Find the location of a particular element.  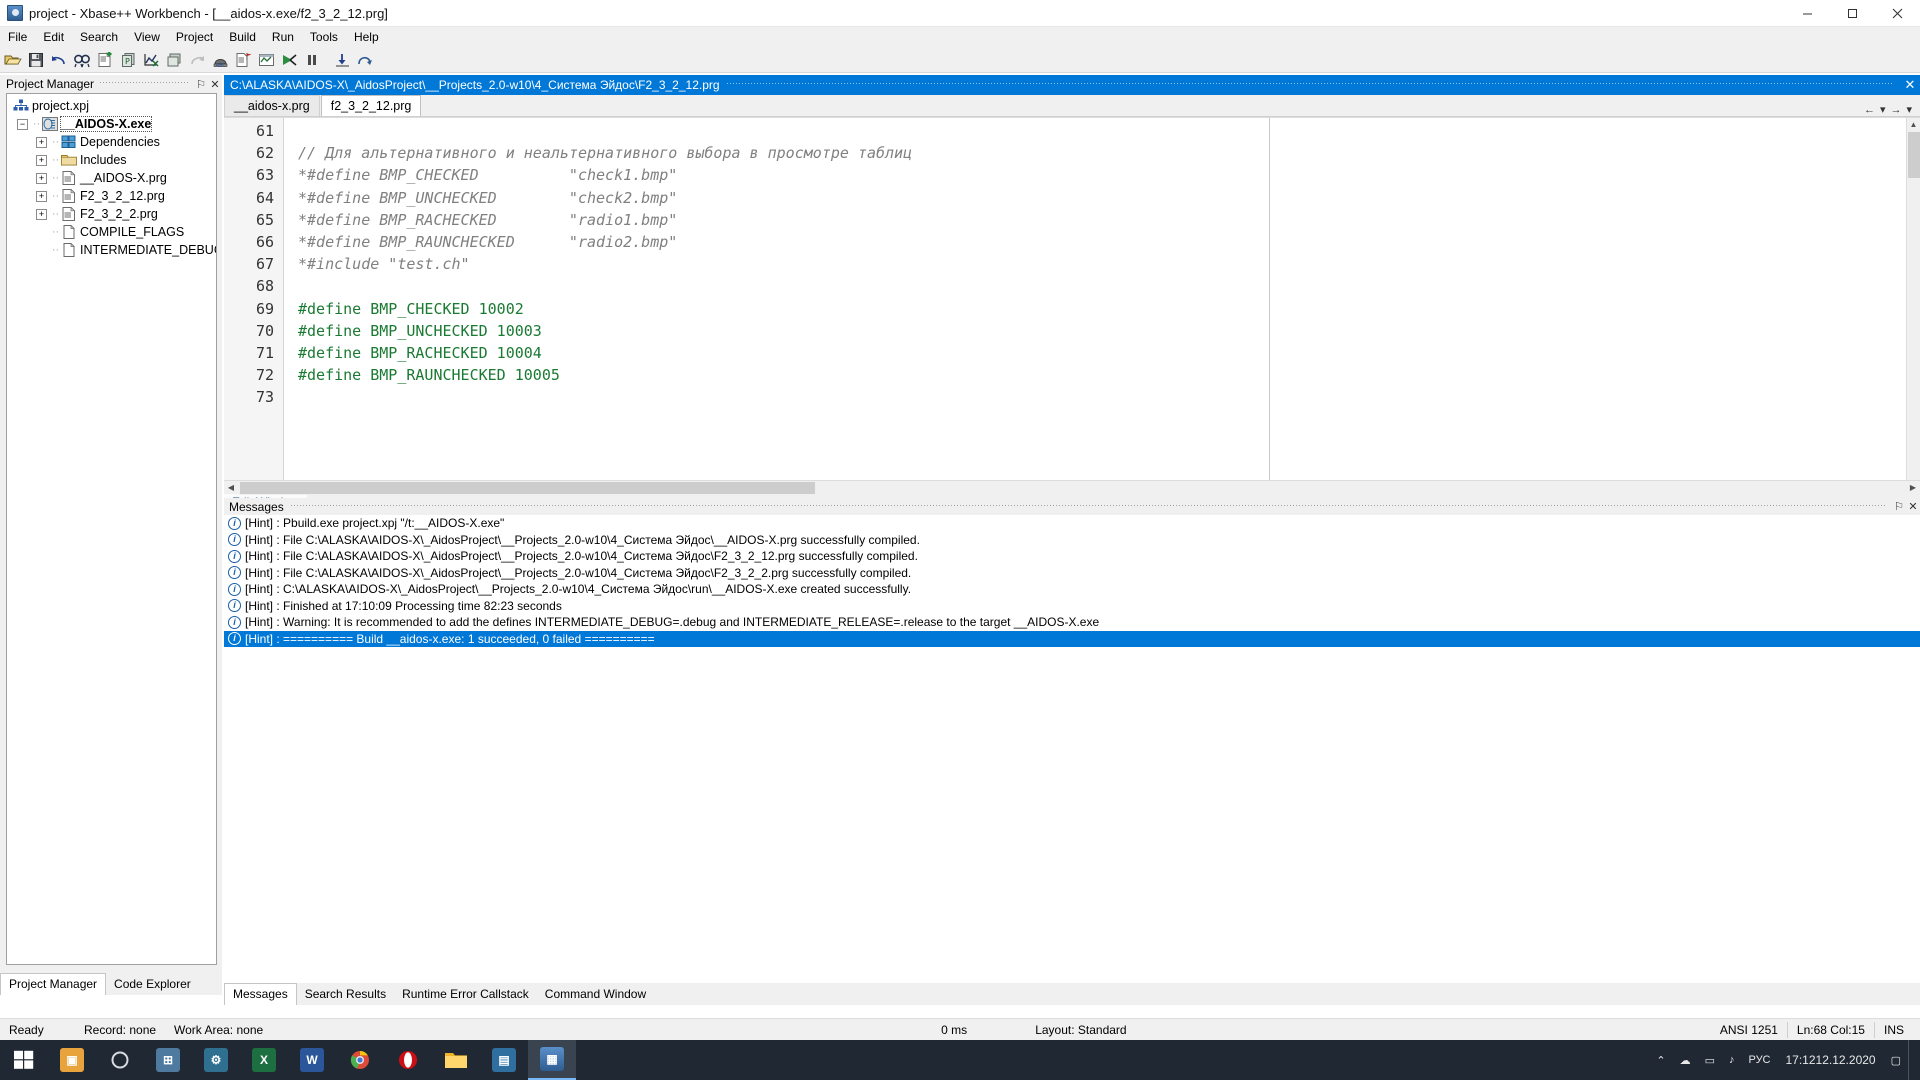

tree-item-dependencies: + ·· Dependencies is located at coordinates (111, 142).